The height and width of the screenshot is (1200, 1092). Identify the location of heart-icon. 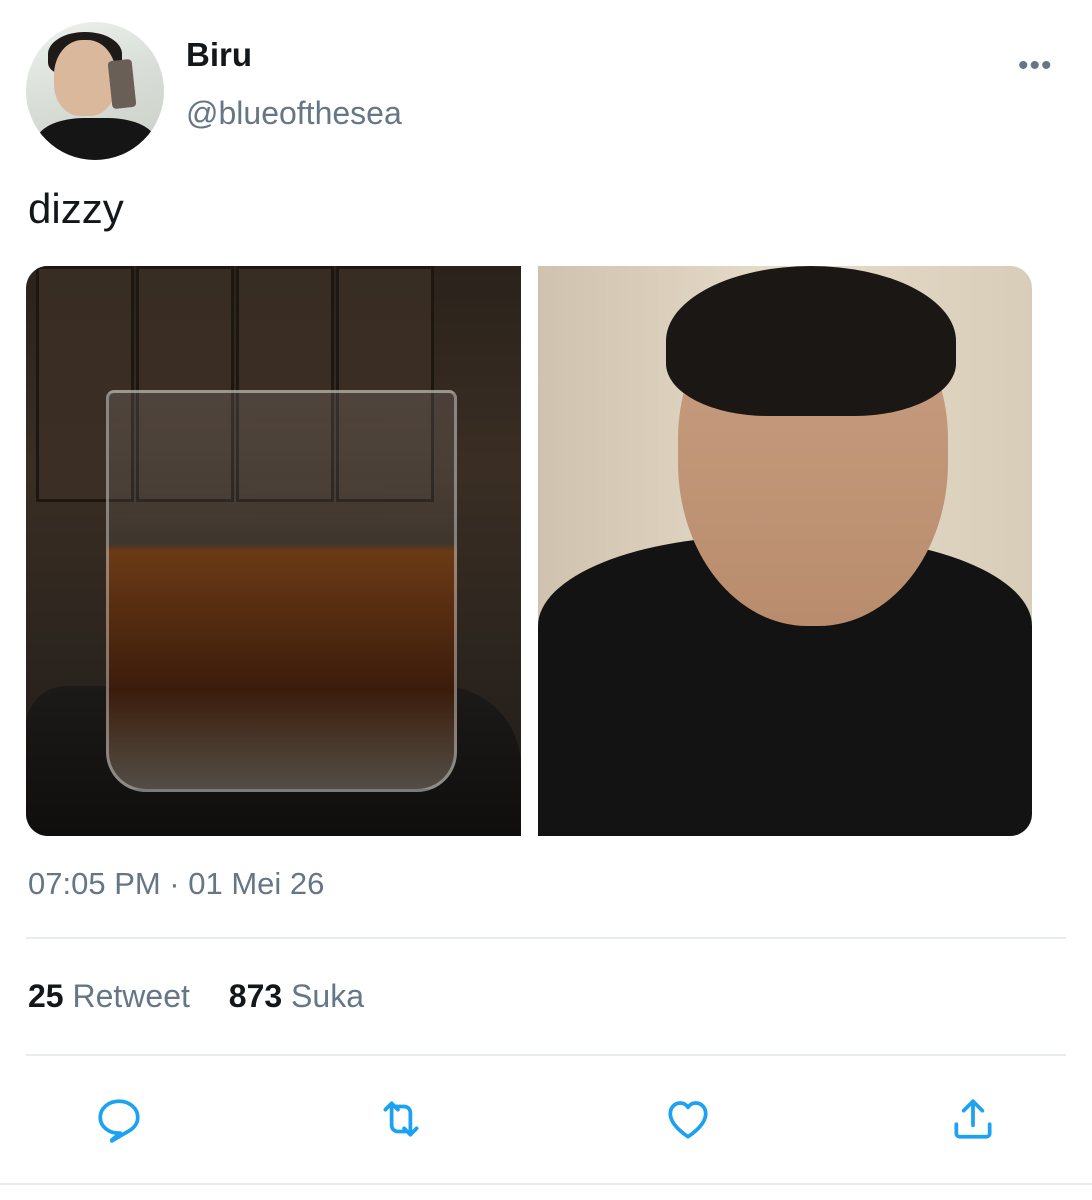
(688, 1119).